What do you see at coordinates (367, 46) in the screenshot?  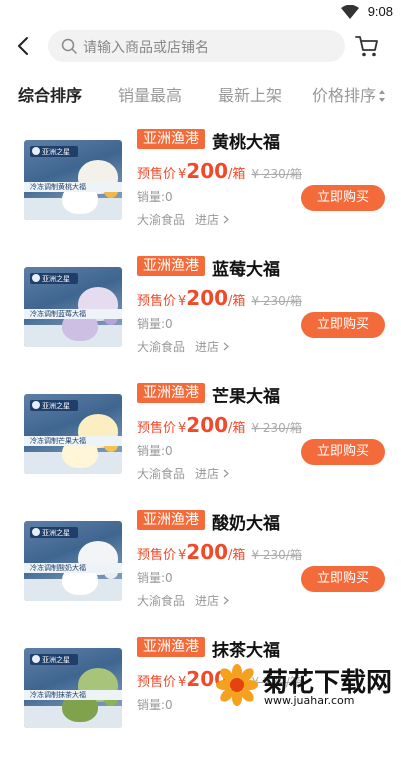 I see `shopping-cart-icon` at bounding box center [367, 46].